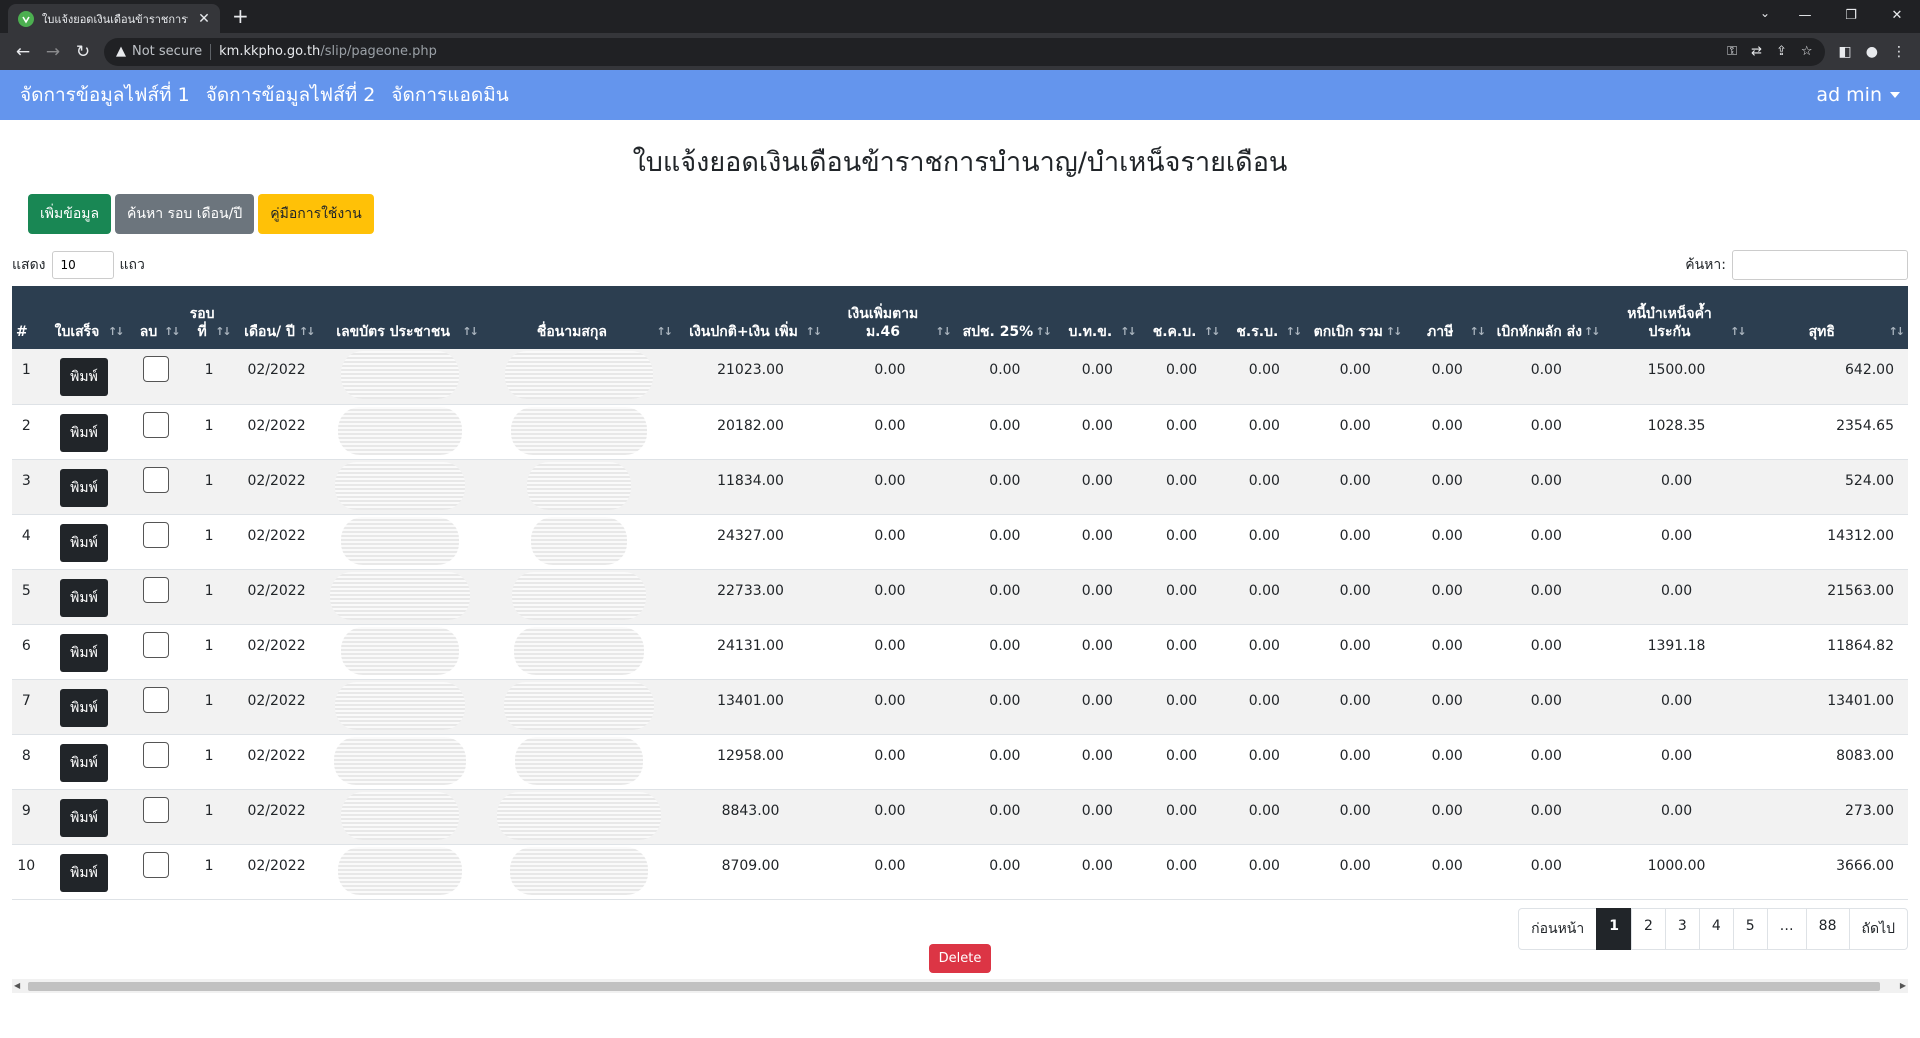  What do you see at coordinates (70, 214) in the screenshot?
I see `add-data-button: เพิ่มข้อมูล` at bounding box center [70, 214].